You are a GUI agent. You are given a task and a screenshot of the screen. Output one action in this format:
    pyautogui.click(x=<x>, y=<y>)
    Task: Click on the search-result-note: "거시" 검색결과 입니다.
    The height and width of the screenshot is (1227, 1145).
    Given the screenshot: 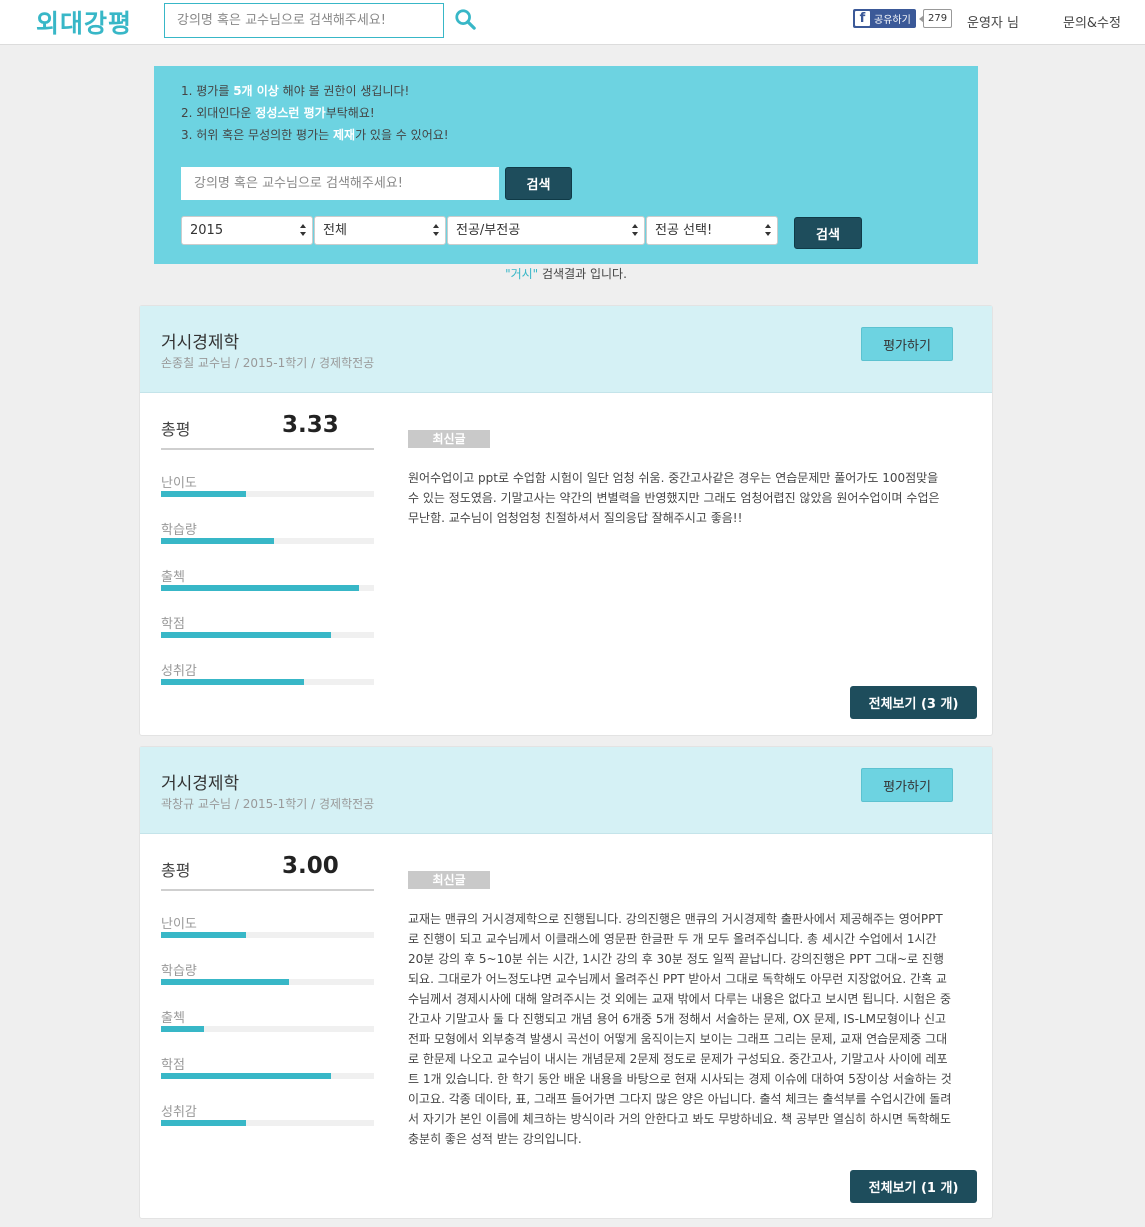 What is the action you would take?
    pyautogui.click(x=566, y=274)
    